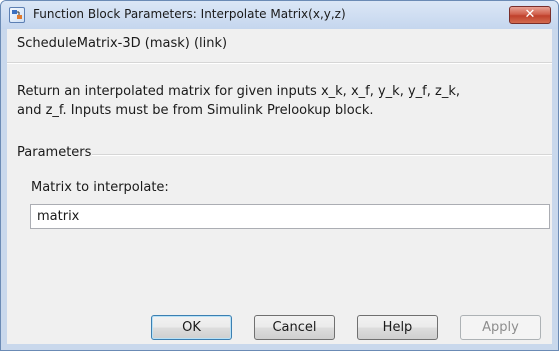  I want to click on simulink-block-icon, so click(17, 15).